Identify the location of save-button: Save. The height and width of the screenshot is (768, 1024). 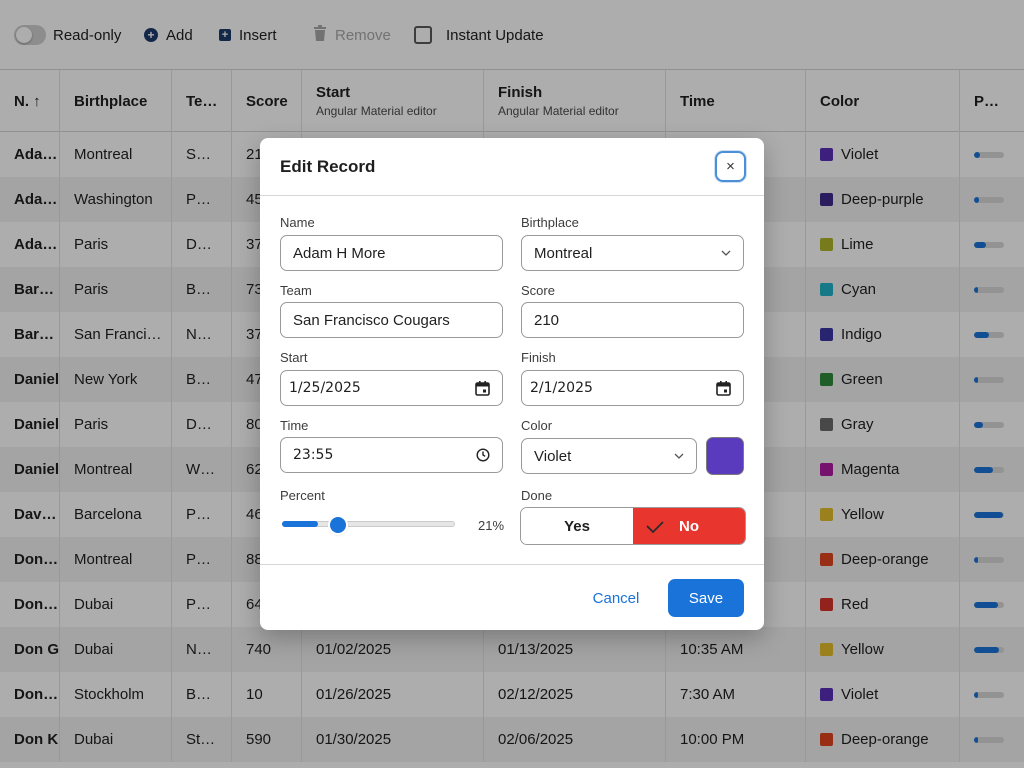
(706, 598).